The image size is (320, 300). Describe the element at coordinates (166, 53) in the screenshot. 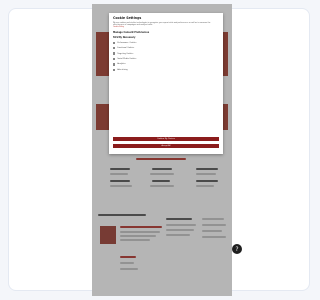

I see `cookie-option: Targeting Cookies` at that location.